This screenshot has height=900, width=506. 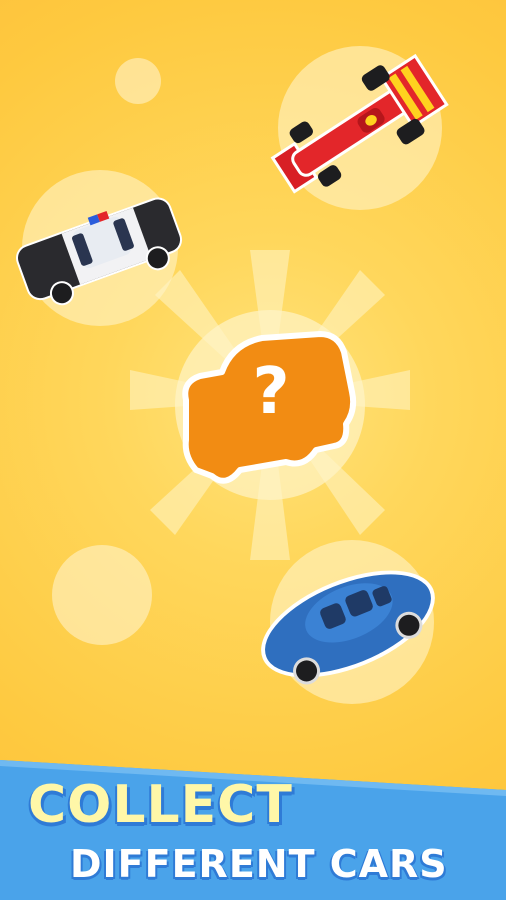 What do you see at coordinates (259, 864) in the screenshot?
I see `title-line-2: DIFFERENT CARS` at bounding box center [259, 864].